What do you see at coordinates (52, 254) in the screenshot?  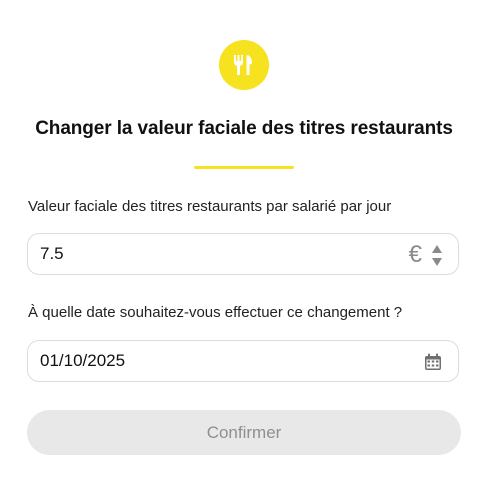 I see `face-value-text: 7.5` at bounding box center [52, 254].